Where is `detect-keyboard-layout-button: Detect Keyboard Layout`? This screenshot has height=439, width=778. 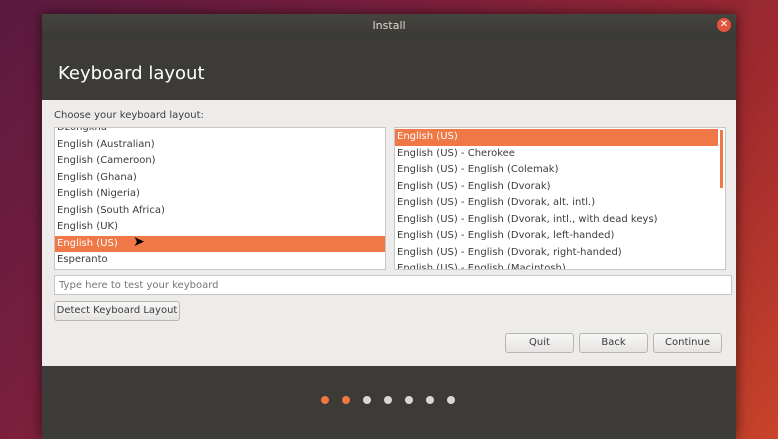
detect-keyboard-layout-button: Detect Keyboard Layout is located at coordinates (117, 311).